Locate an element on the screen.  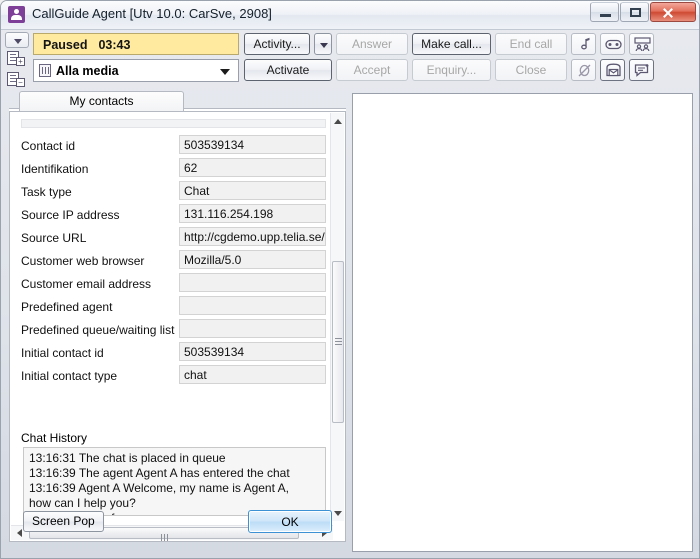
form-row: Predefined agent is located at coordinates (172, 307).